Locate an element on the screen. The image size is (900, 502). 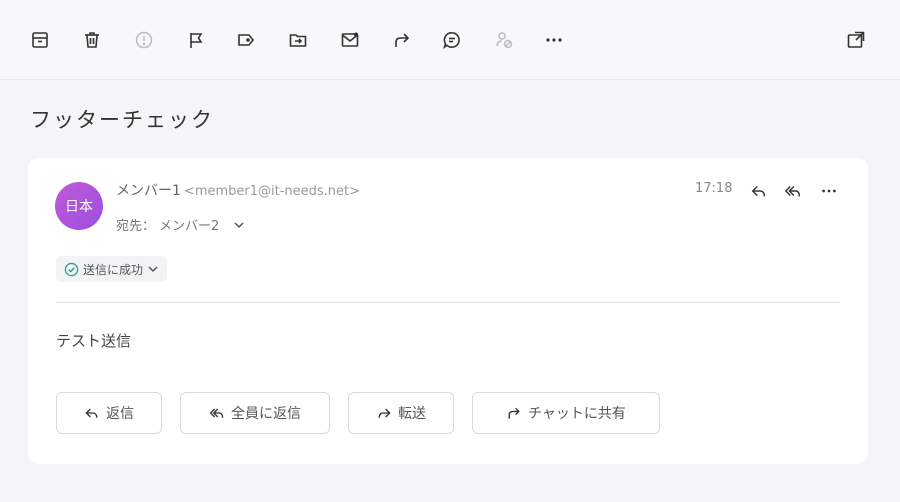
sender-email: <member1@it-needs.net> is located at coordinates (272, 191).